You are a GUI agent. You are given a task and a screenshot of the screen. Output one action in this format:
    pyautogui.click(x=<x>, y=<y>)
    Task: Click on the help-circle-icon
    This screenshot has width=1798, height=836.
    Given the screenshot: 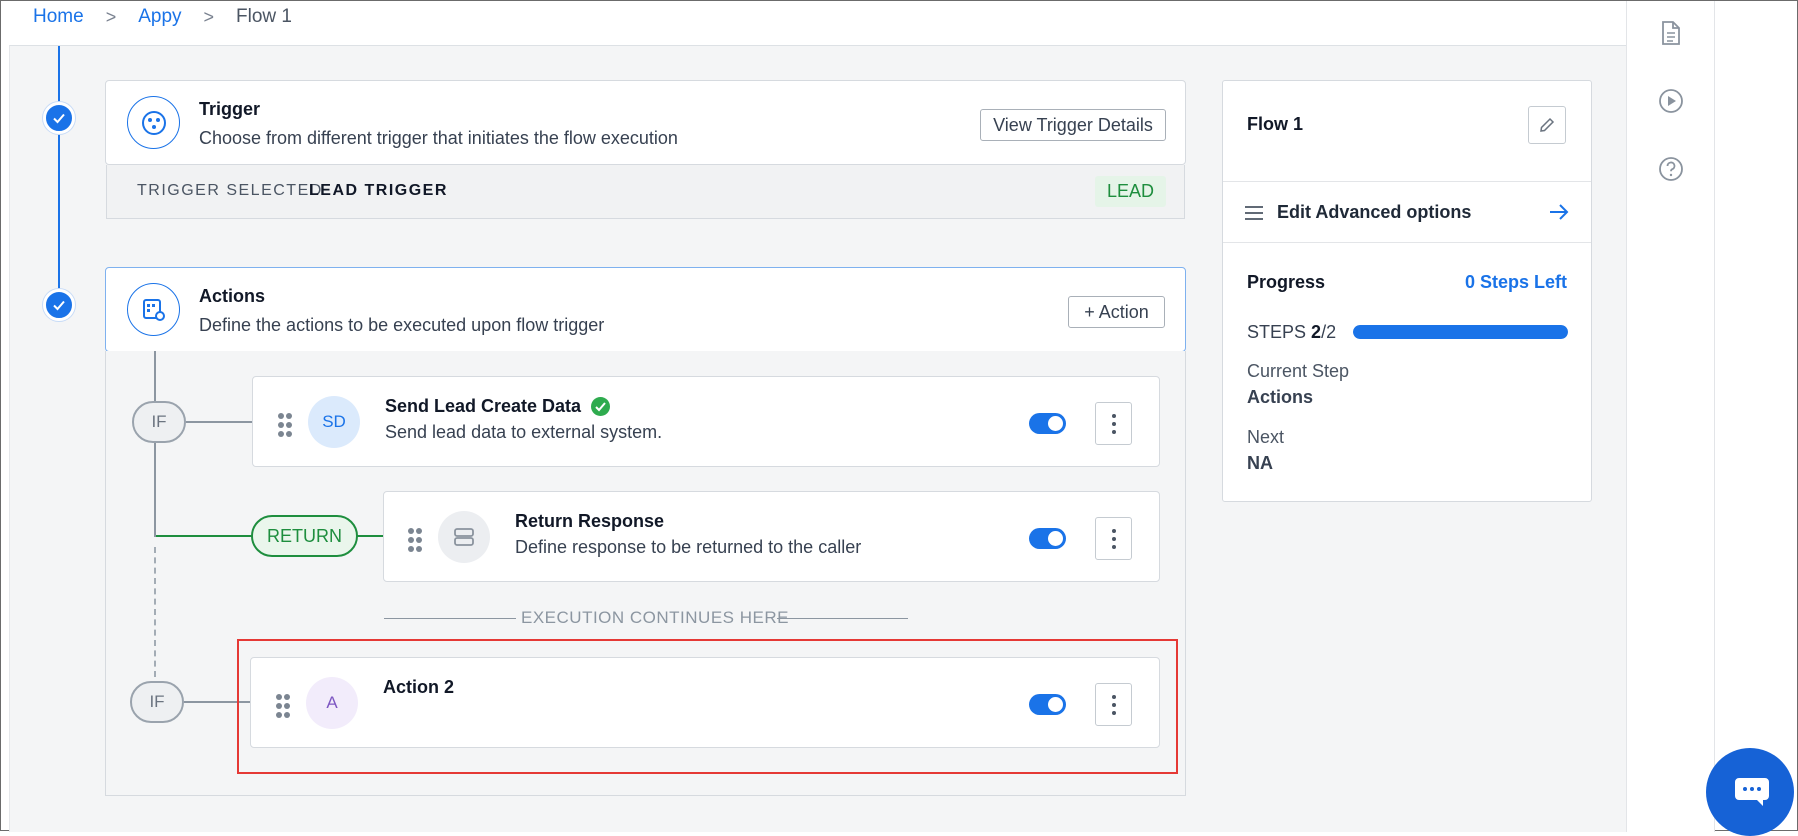 What is the action you would take?
    pyautogui.click(x=1671, y=169)
    